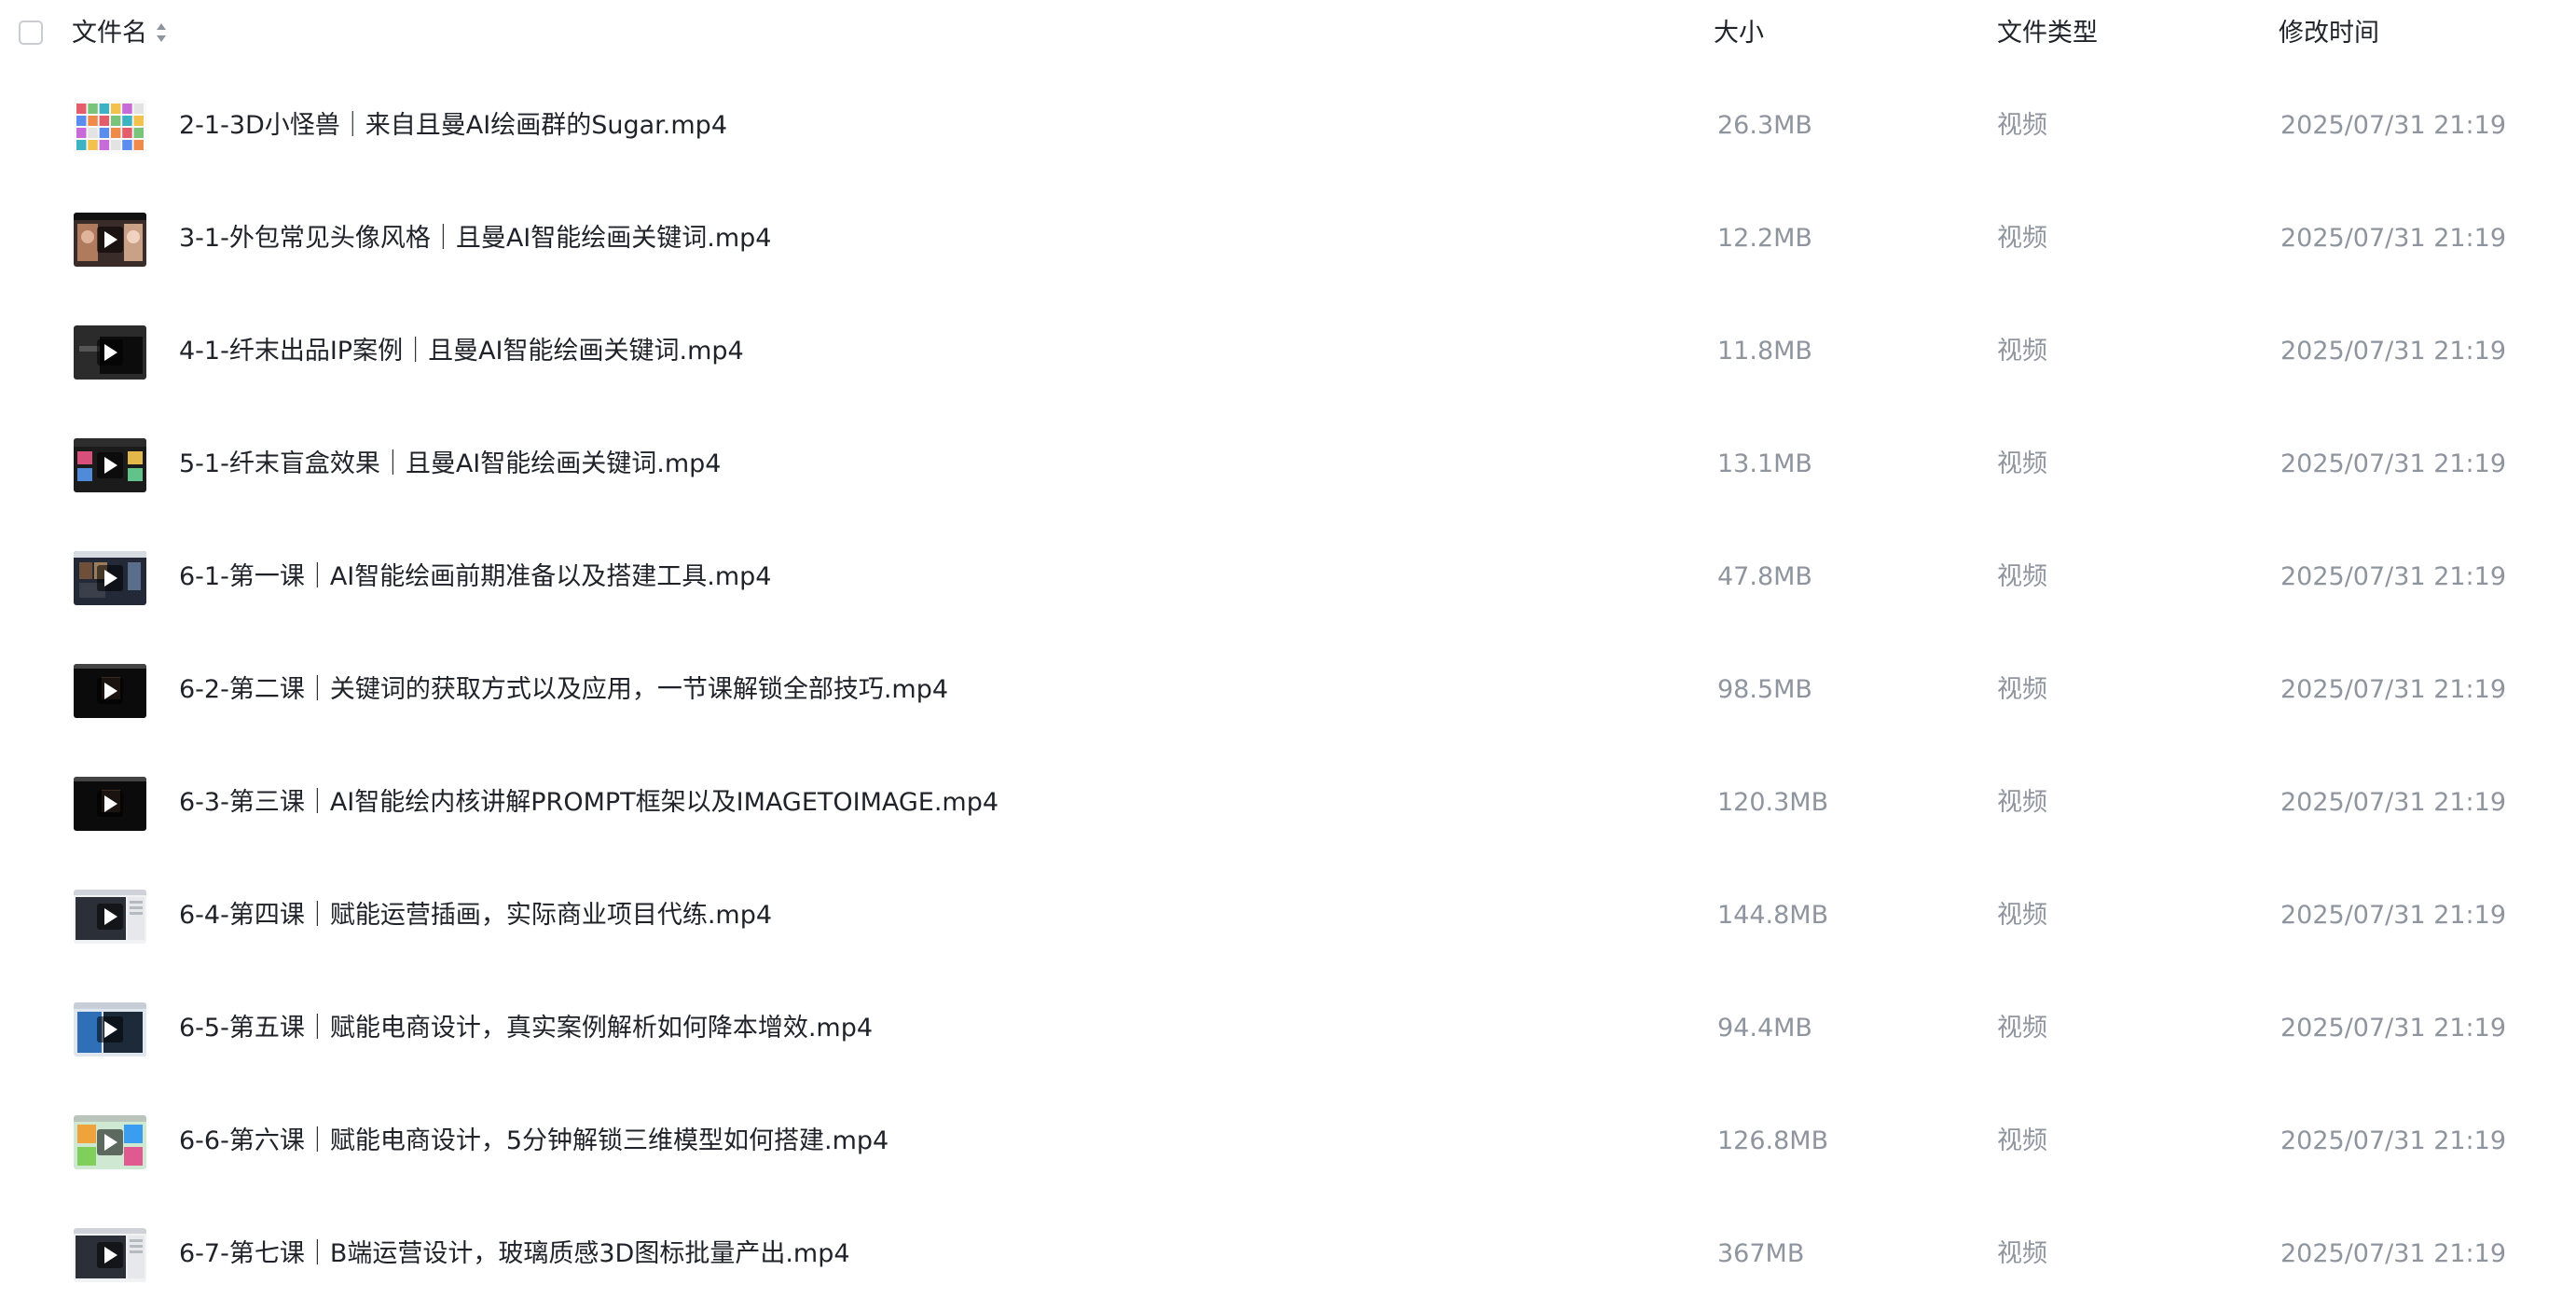 The image size is (2576, 1312). I want to click on file-size: 94.4MB, so click(1764, 1028).